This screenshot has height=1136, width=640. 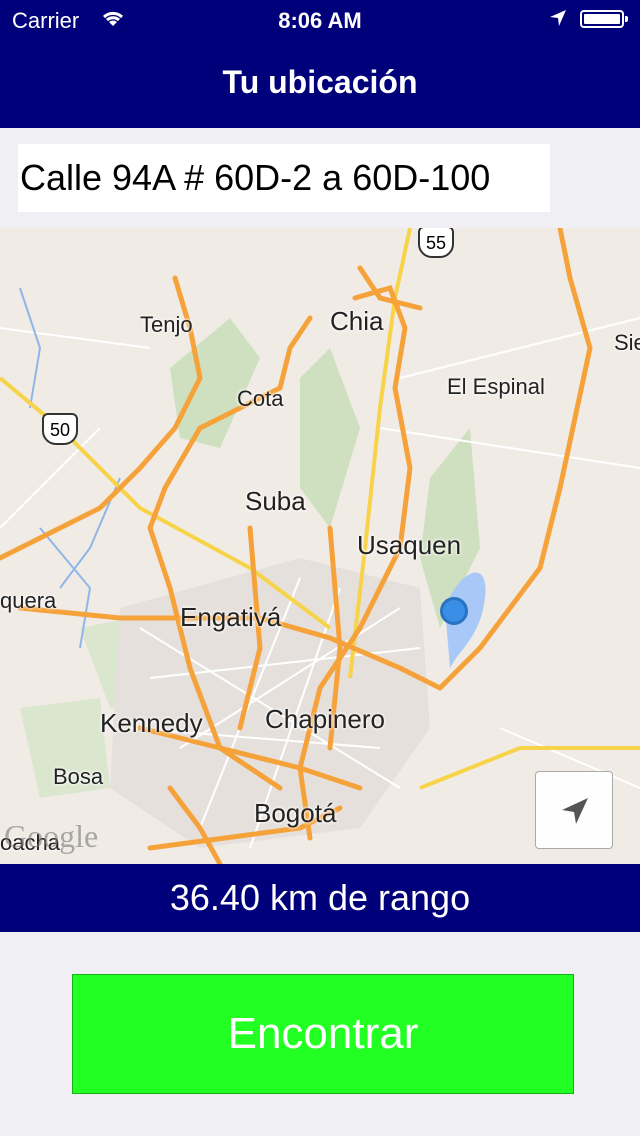 I want to click on navigation-arrow-icon, so click(x=575, y=811).